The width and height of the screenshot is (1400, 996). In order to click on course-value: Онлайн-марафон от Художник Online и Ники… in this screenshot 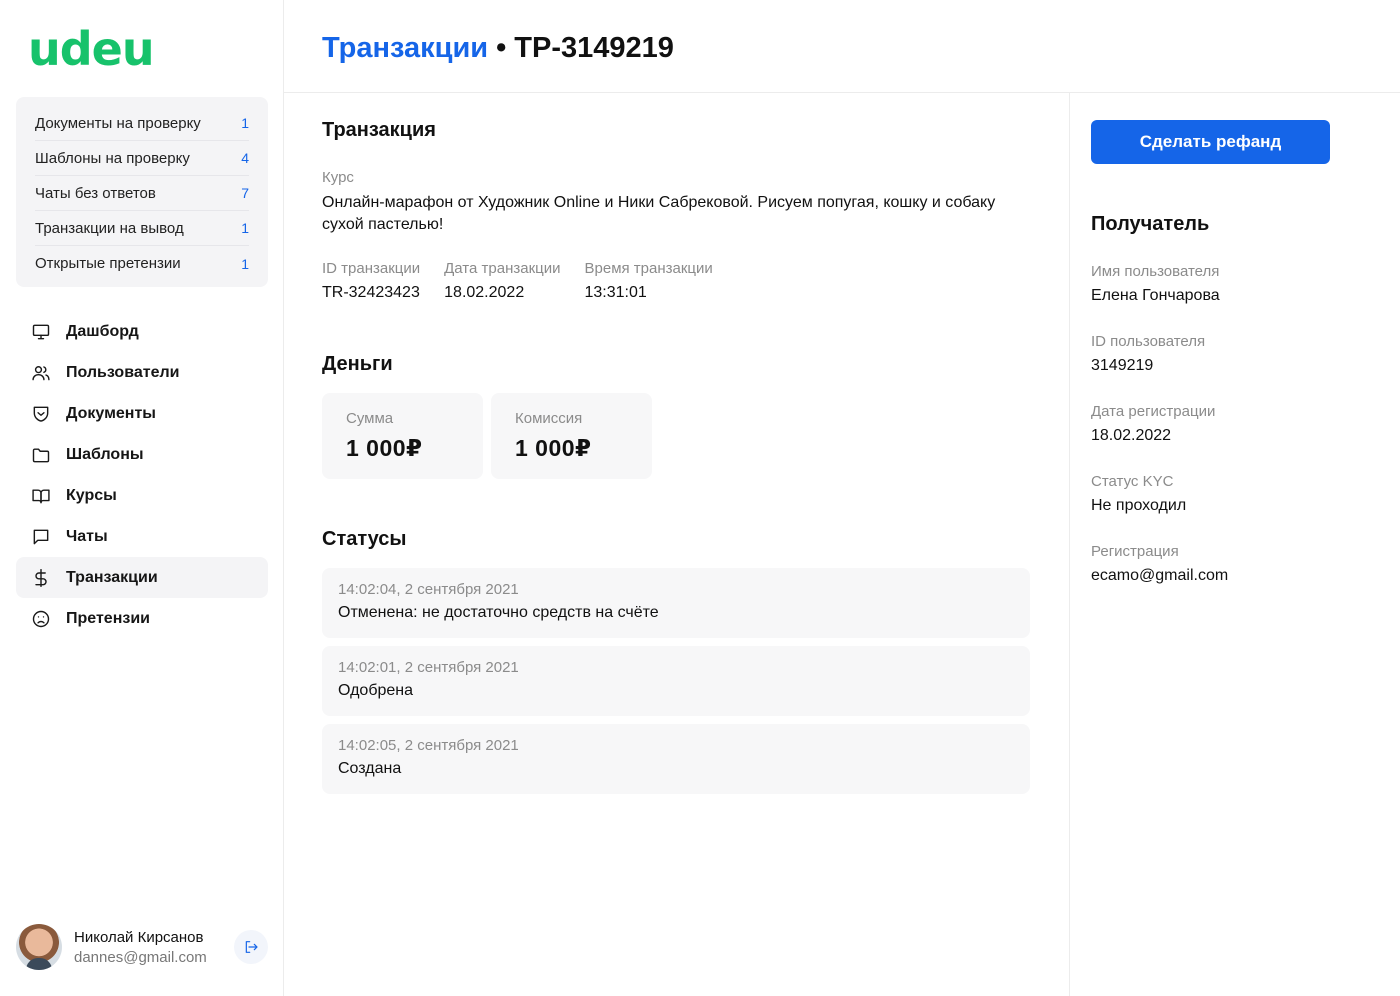, I will do `click(659, 213)`.